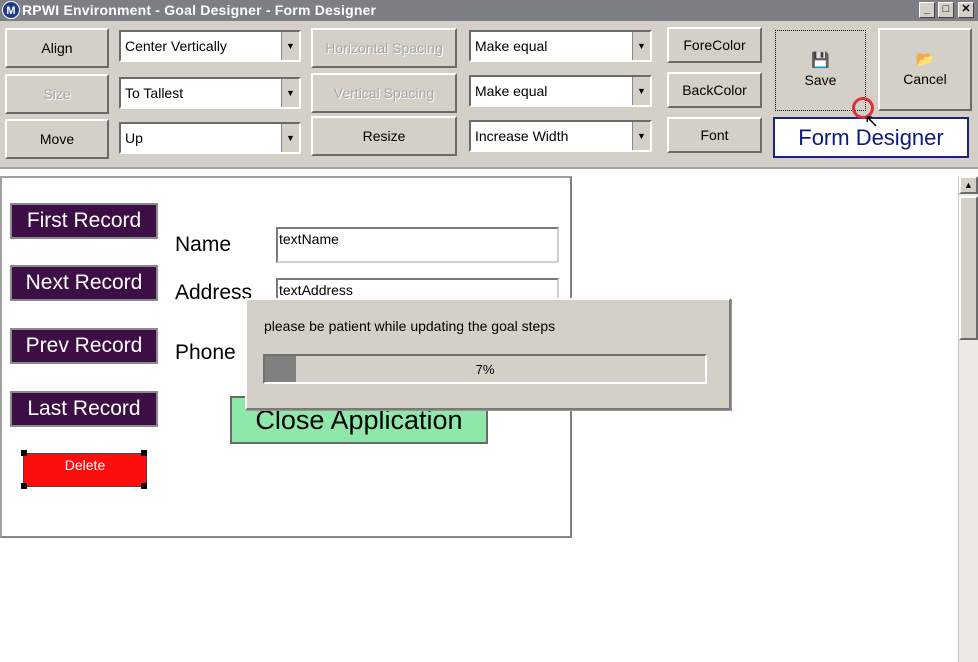 This screenshot has height=662, width=978. Describe the element at coordinates (210, 93) in the screenshot. I see `size-select: To Tallest ▼` at that location.